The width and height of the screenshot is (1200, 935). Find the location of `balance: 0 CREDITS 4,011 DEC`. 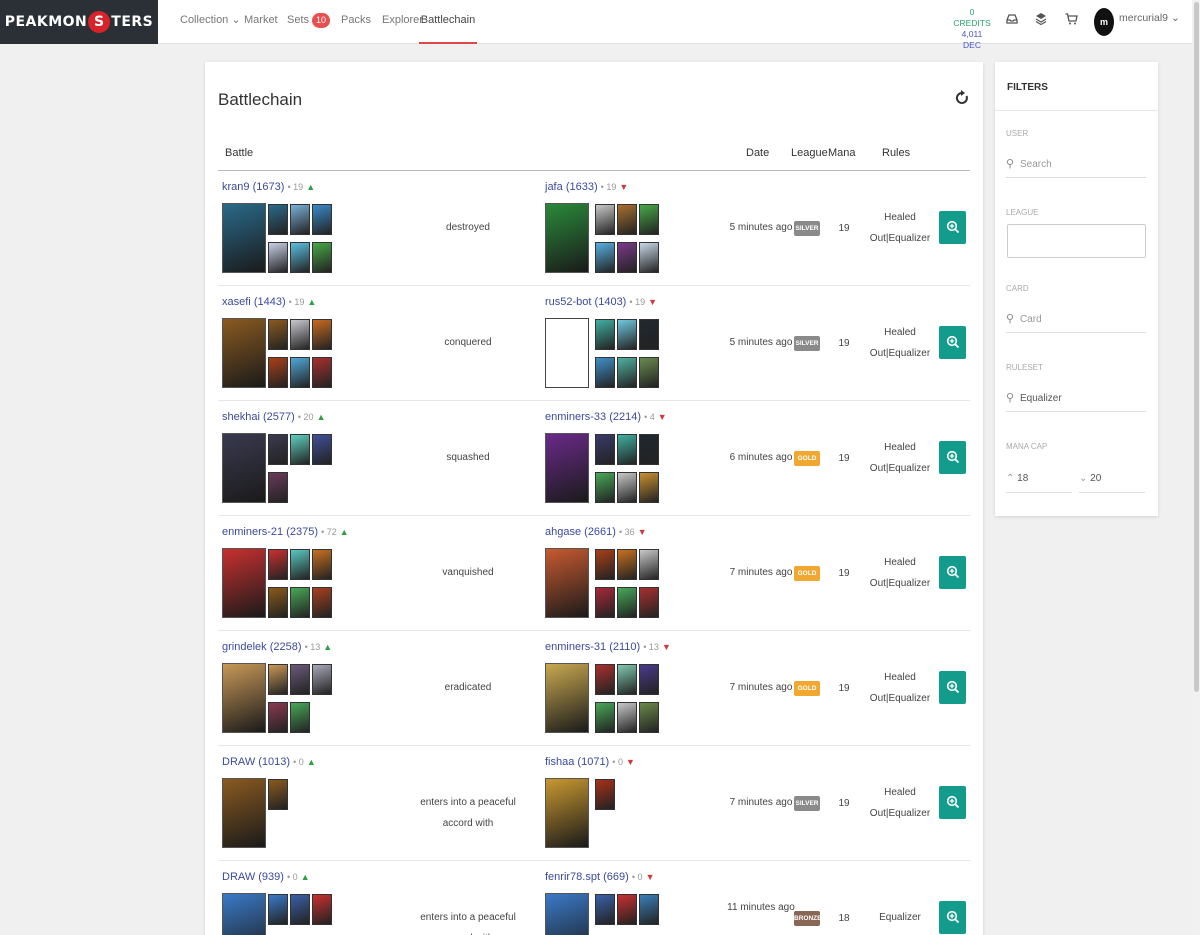

balance: 0 CREDITS 4,011 DEC is located at coordinates (972, 29).